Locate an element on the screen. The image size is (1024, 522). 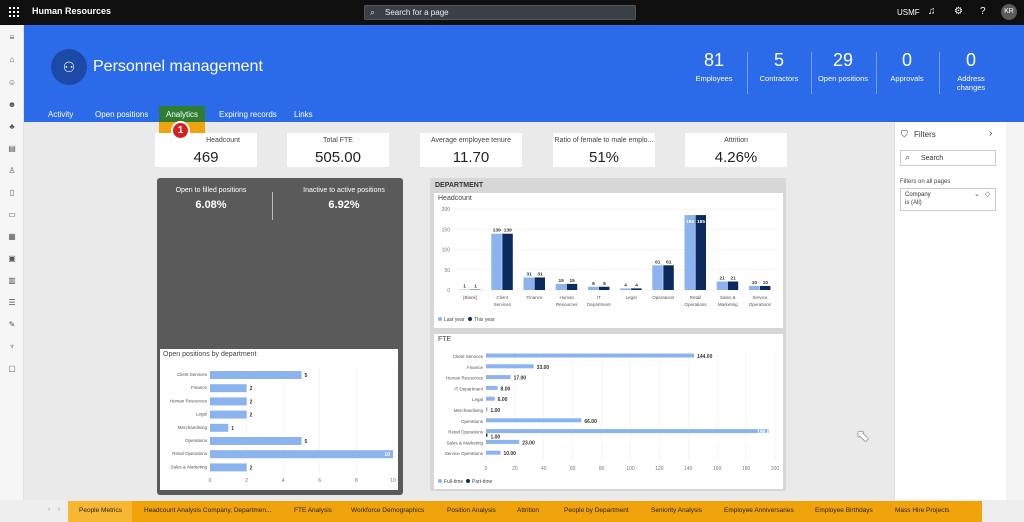
page-tab-employee-birthdays: Employee Birthdays is located at coordinates (844, 510).